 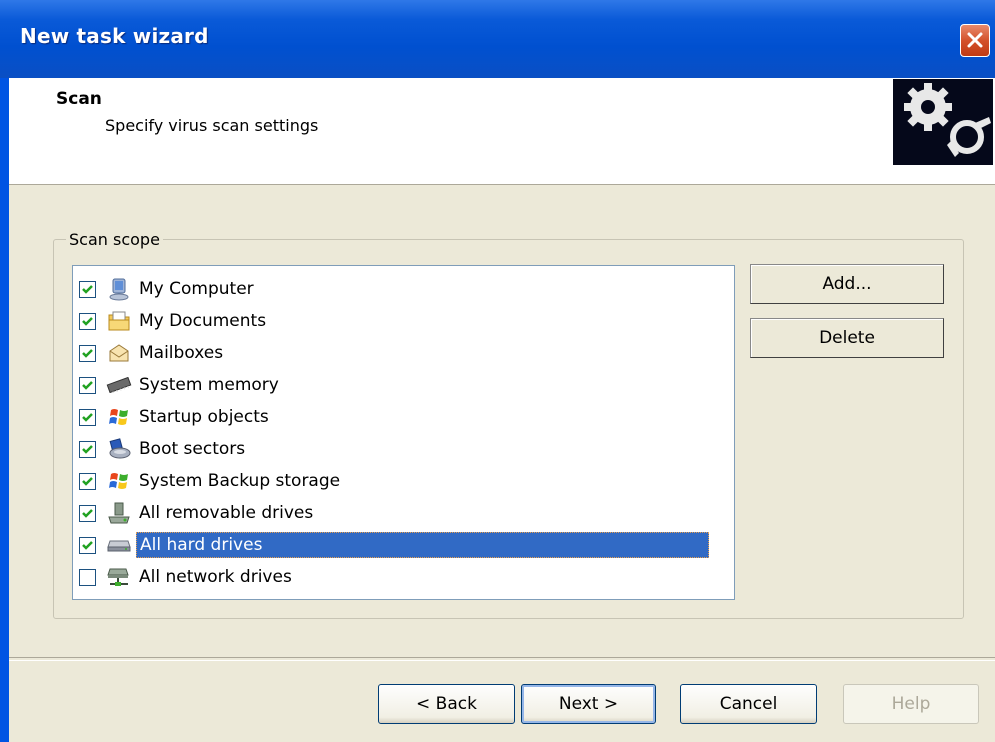 What do you see at coordinates (119, 321) in the screenshot?
I see `documents-folder-icon` at bounding box center [119, 321].